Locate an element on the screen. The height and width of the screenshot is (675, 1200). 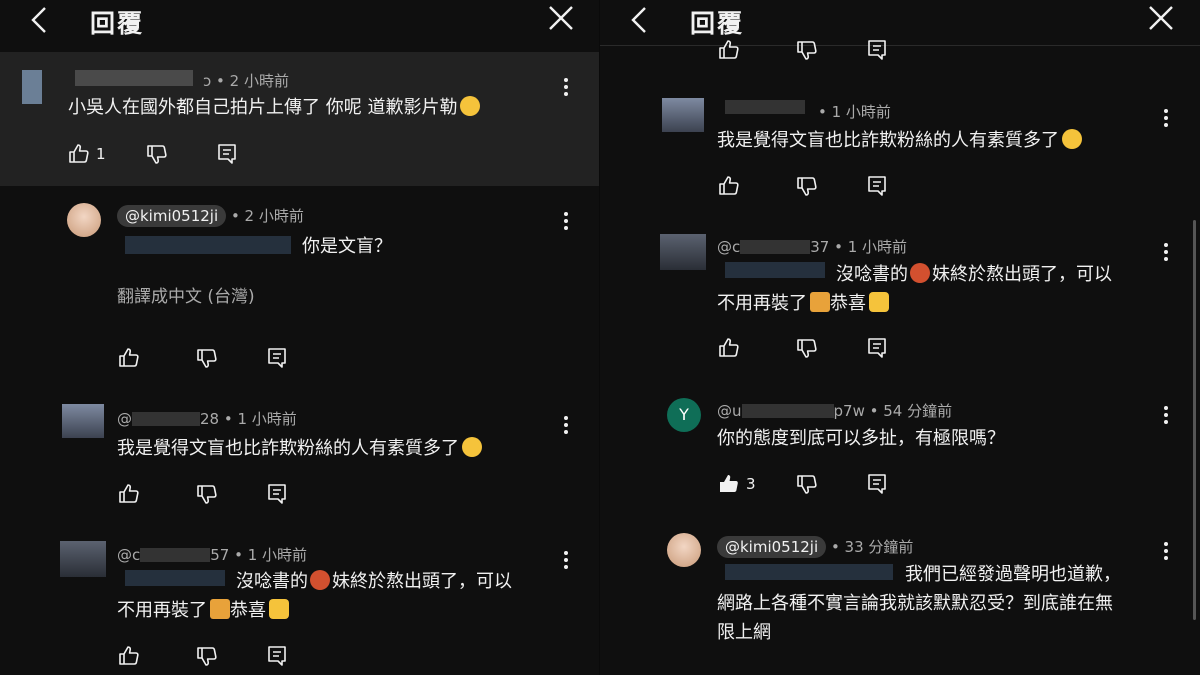
comment-meta: ɔ • 2 小時前 is located at coordinates (246, 81).